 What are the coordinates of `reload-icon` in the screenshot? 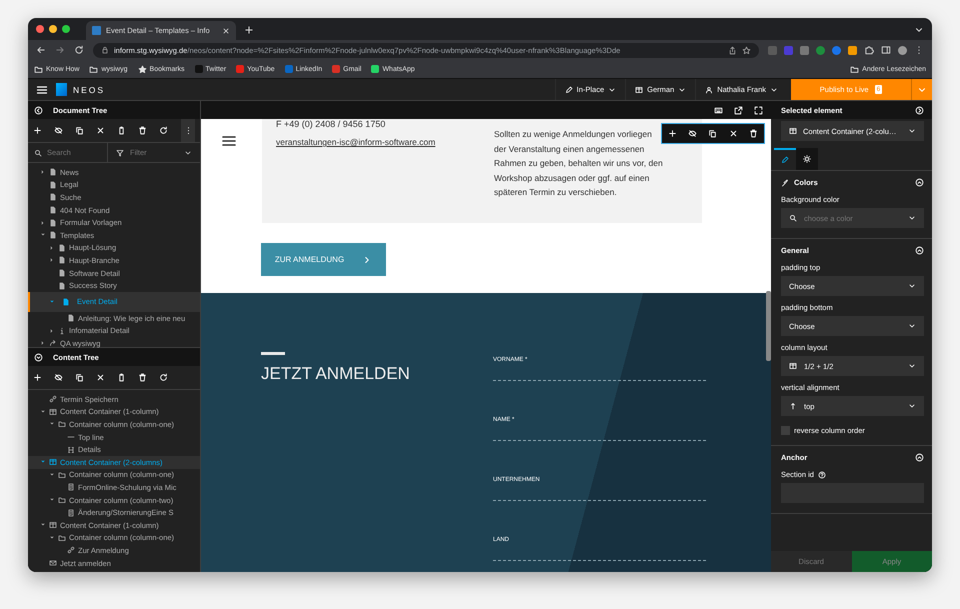 It's located at (79, 50).